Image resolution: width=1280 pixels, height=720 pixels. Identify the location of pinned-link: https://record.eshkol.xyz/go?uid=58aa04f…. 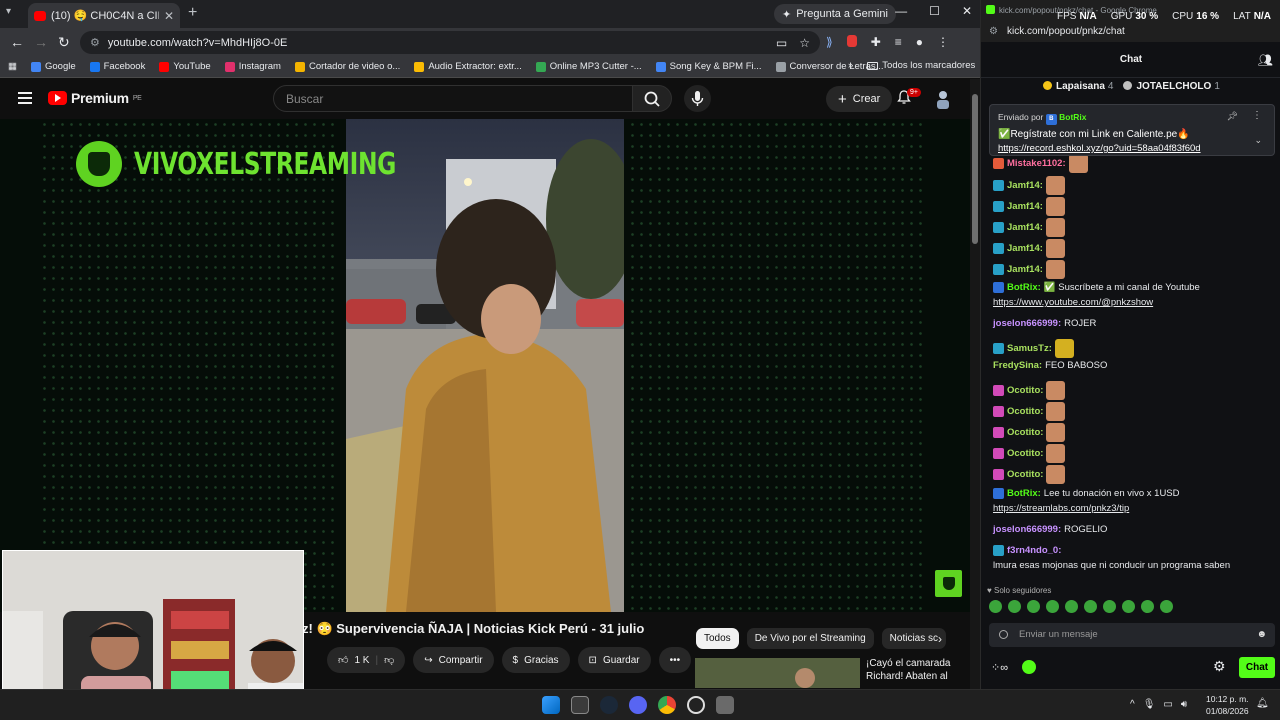
(1099, 148).